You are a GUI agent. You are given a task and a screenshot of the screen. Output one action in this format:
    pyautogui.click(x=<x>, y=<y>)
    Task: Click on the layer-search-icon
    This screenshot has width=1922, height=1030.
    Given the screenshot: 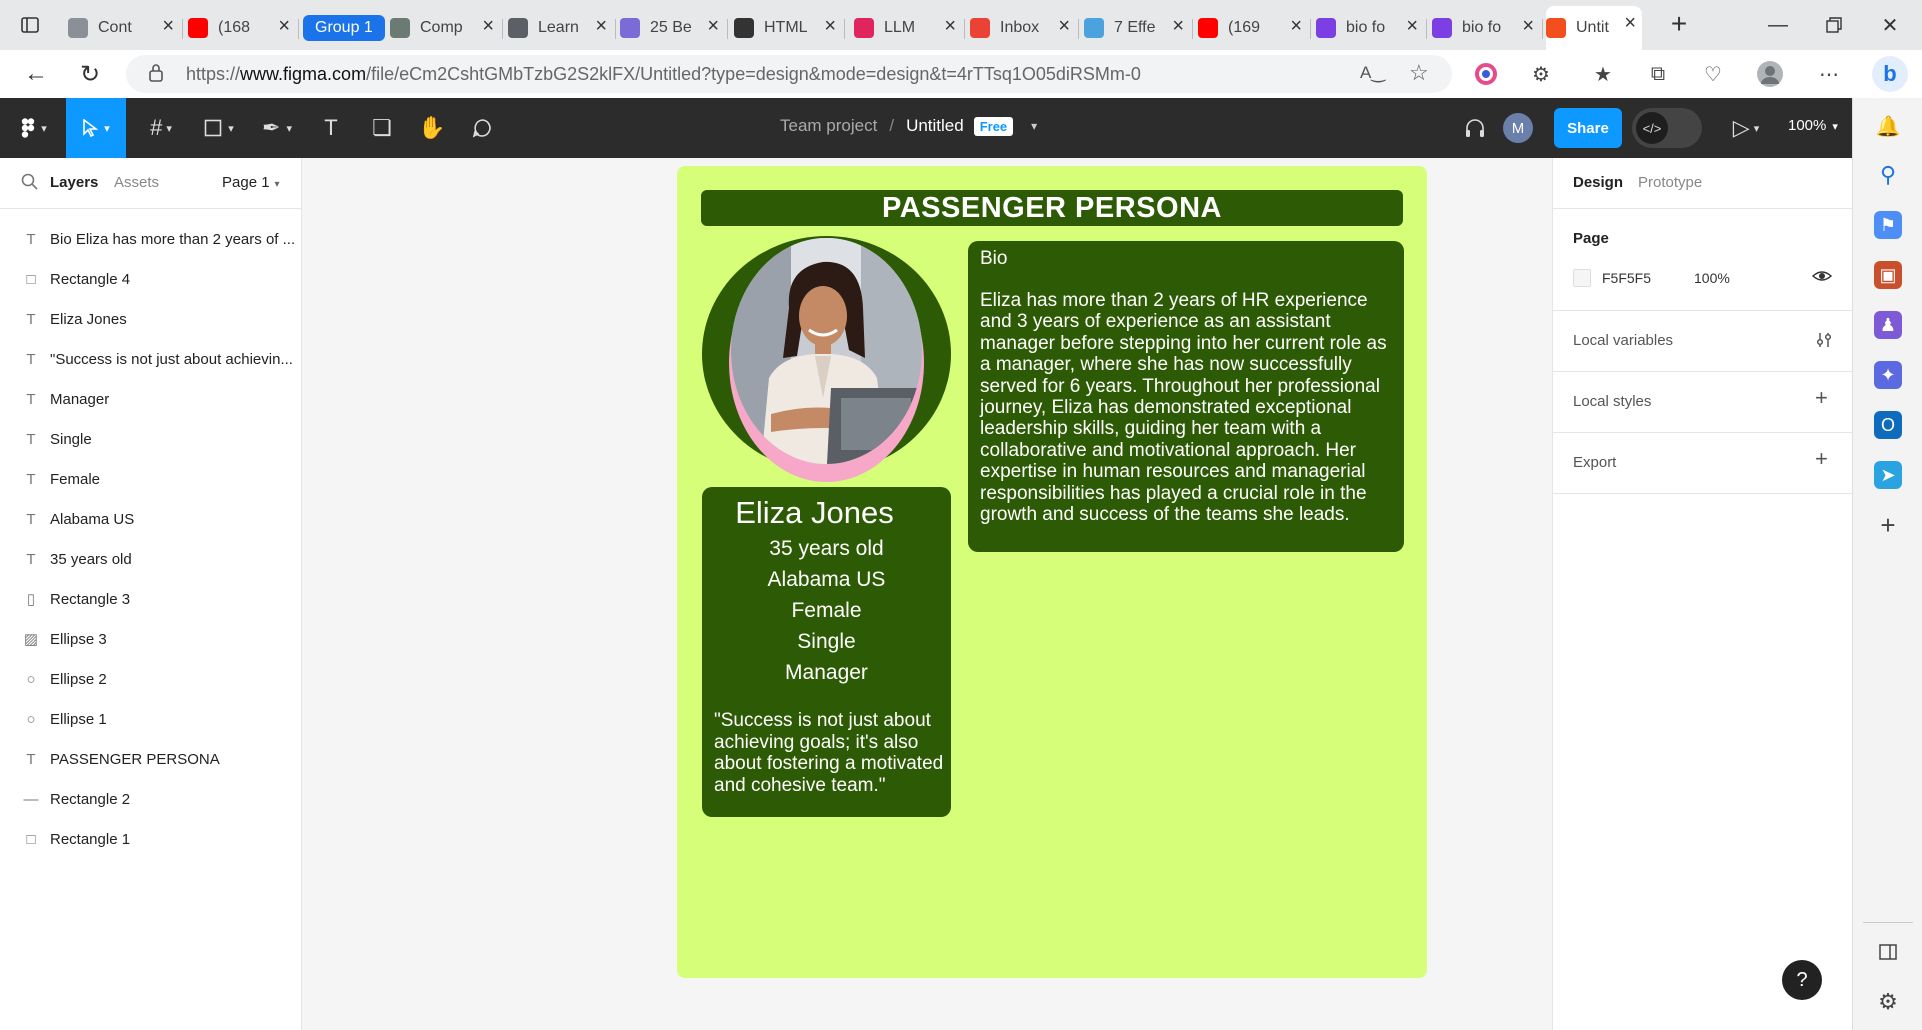 What is the action you would take?
    pyautogui.click(x=30, y=182)
    